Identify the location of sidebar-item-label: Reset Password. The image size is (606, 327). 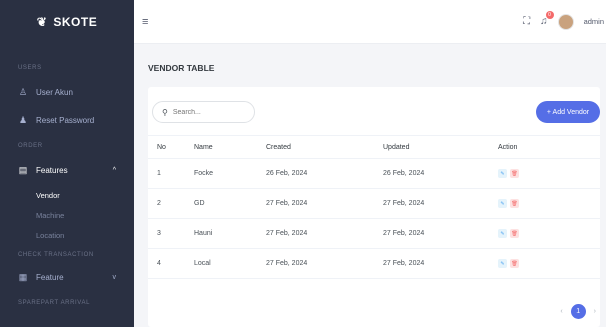
(65, 120).